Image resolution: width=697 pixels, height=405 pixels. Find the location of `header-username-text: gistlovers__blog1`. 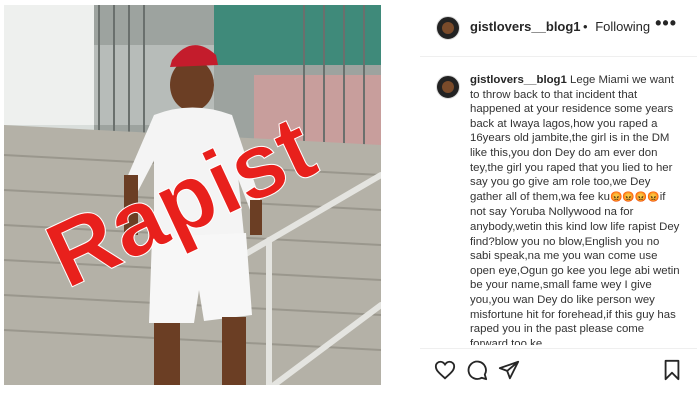

header-username-text: gistlovers__blog1 is located at coordinates (525, 26).